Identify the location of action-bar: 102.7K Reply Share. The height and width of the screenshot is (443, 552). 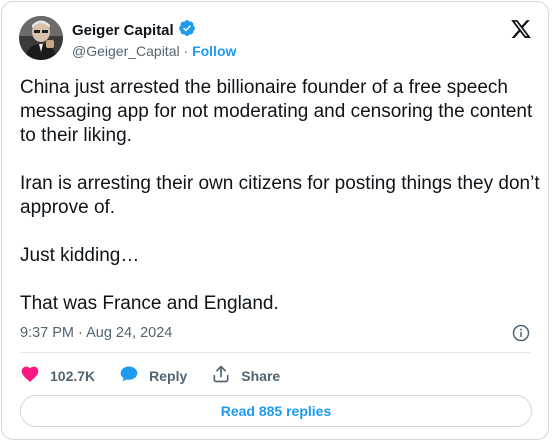
(162, 375).